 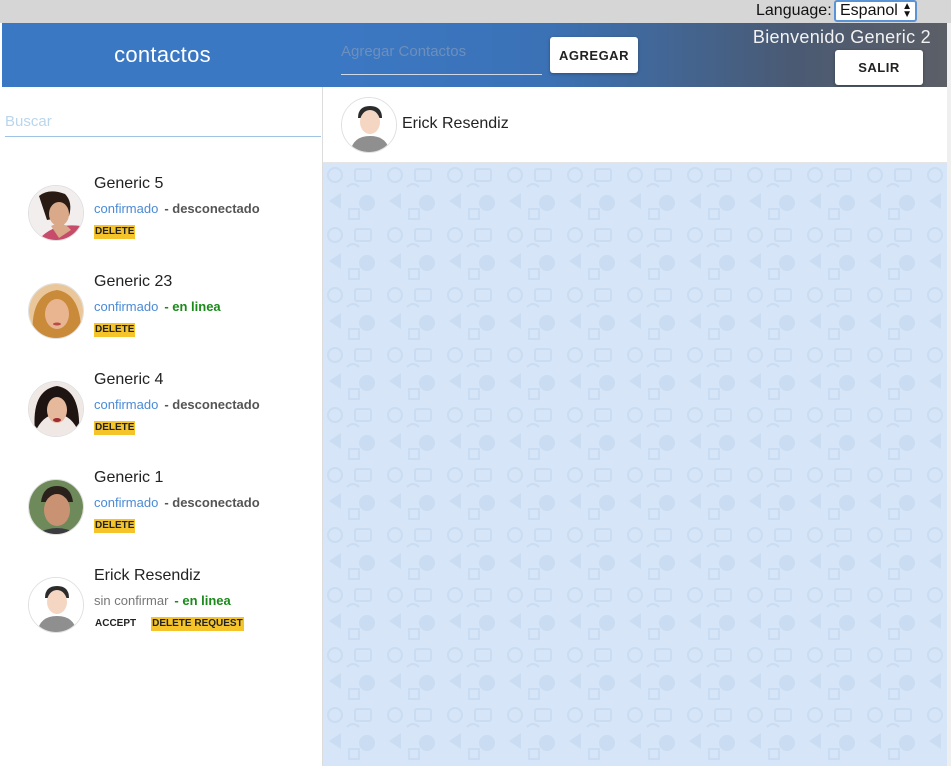 I want to click on delete-request-button: DELETE REQUEST, so click(x=197, y=624).